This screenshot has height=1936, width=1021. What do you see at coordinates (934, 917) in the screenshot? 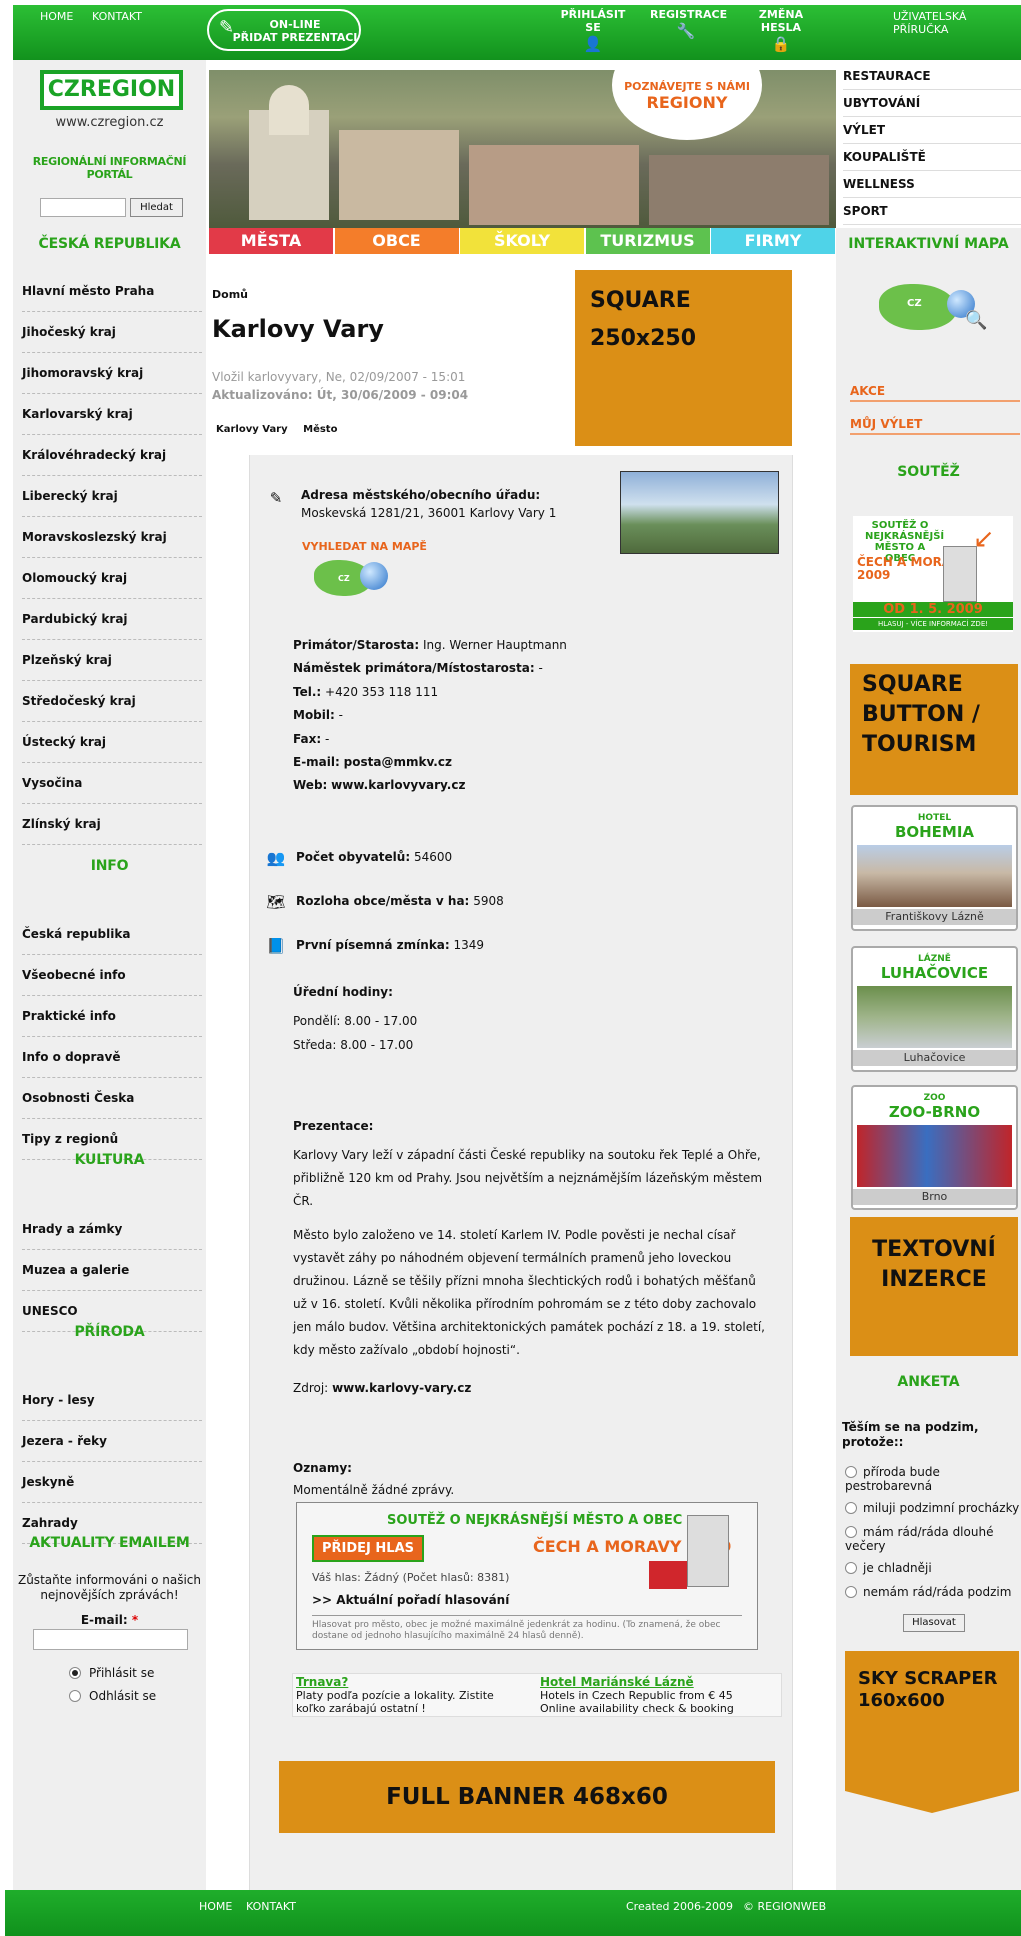
I see `hotel1-caption: Františkovy Lázně` at bounding box center [934, 917].